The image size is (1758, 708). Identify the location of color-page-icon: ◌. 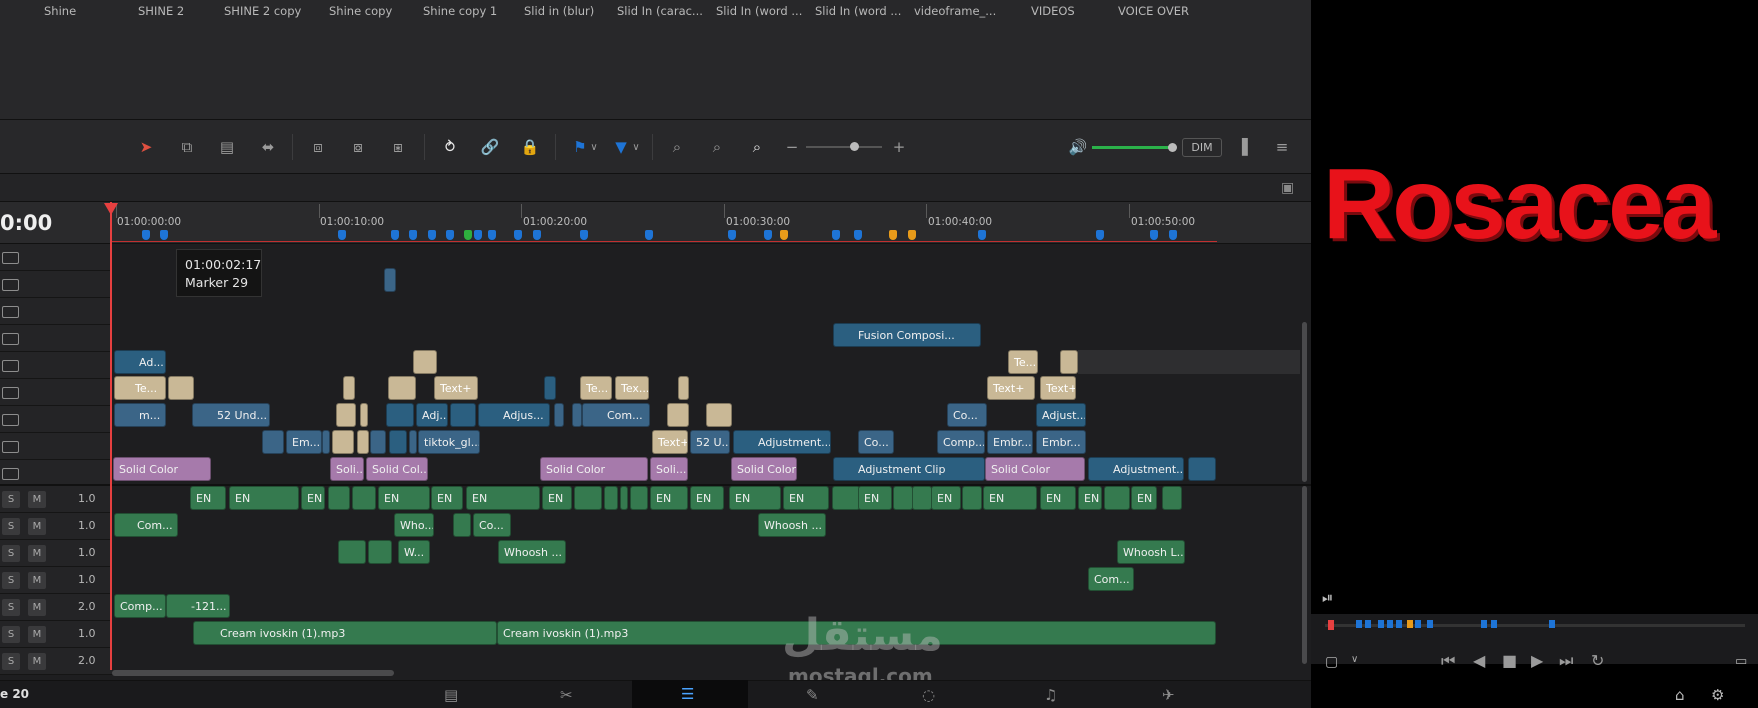
(928, 695).